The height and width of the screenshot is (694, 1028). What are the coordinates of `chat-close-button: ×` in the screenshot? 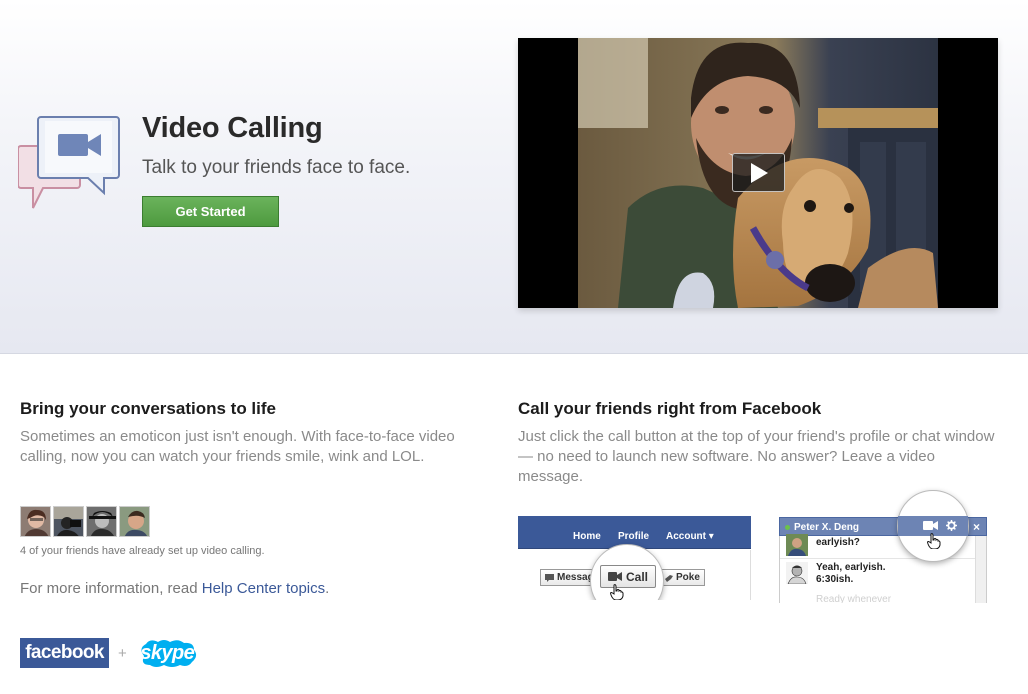 It's located at (976, 527).